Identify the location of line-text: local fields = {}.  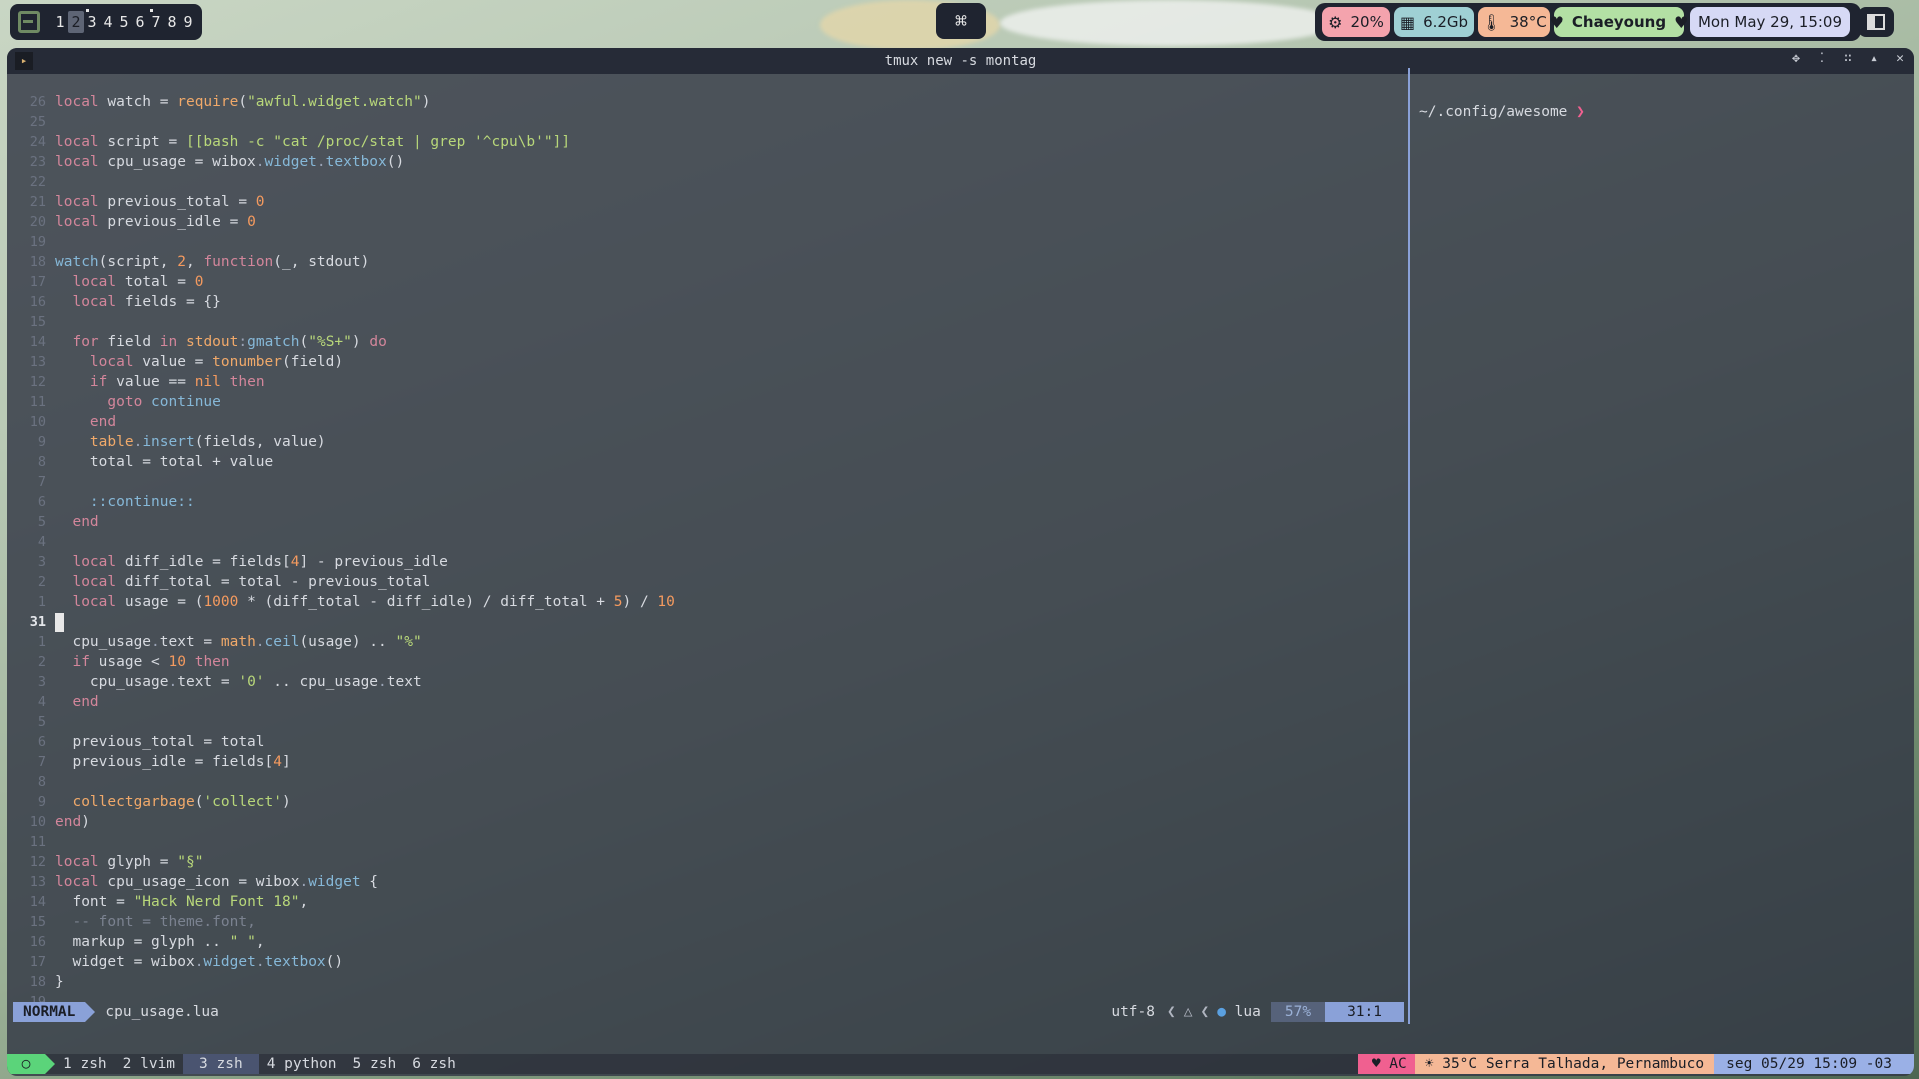
(146, 302).